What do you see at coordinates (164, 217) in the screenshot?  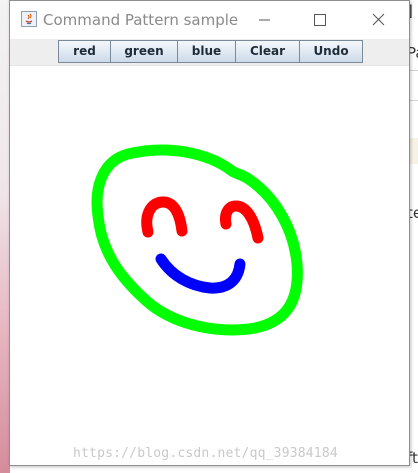 I see `left-eye-stroke` at bounding box center [164, 217].